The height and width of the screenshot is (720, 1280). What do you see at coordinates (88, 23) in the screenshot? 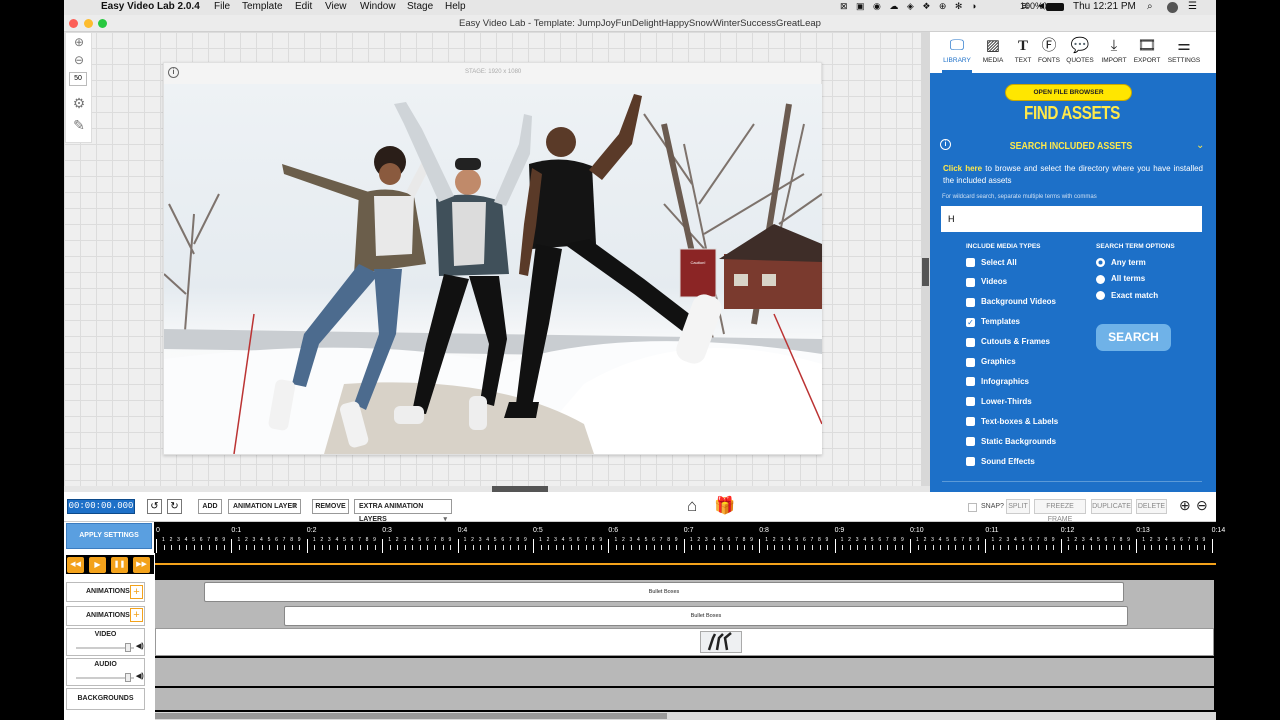
I see `minimize-window-button` at bounding box center [88, 23].